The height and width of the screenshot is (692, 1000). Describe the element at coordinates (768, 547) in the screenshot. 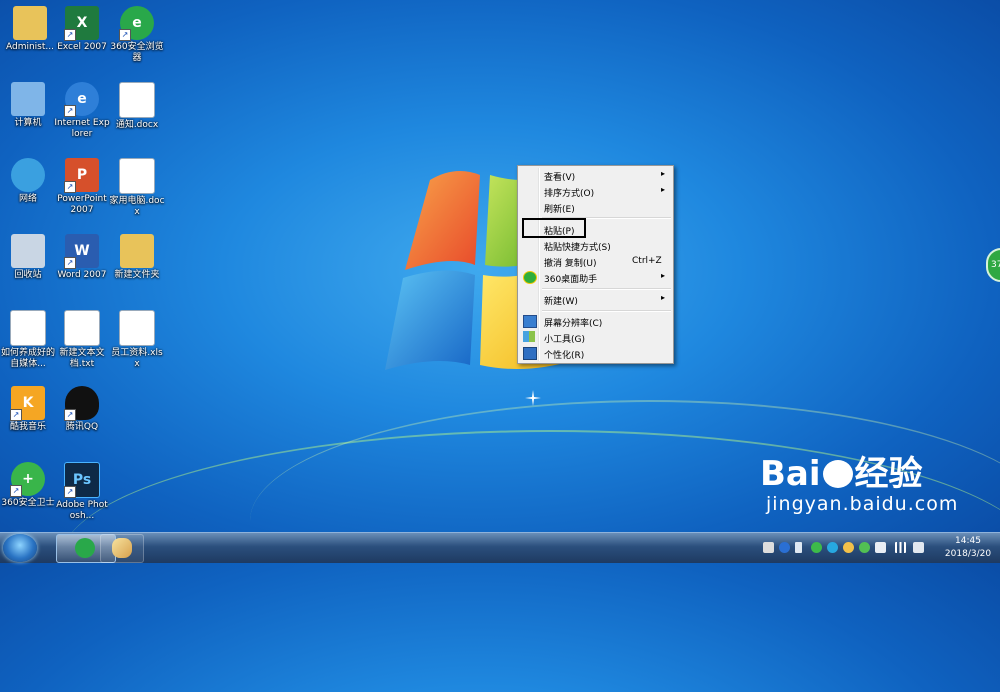

I see `keyboard-icon` at that location.